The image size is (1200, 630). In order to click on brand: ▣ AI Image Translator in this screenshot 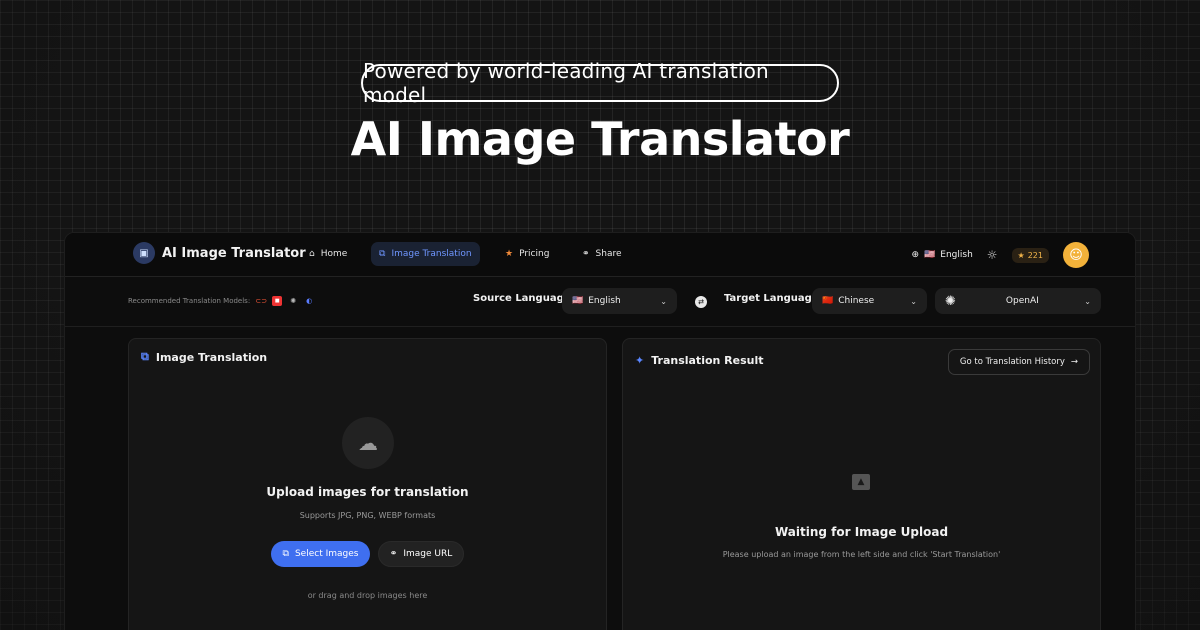, I will do `click(219, 253)`.